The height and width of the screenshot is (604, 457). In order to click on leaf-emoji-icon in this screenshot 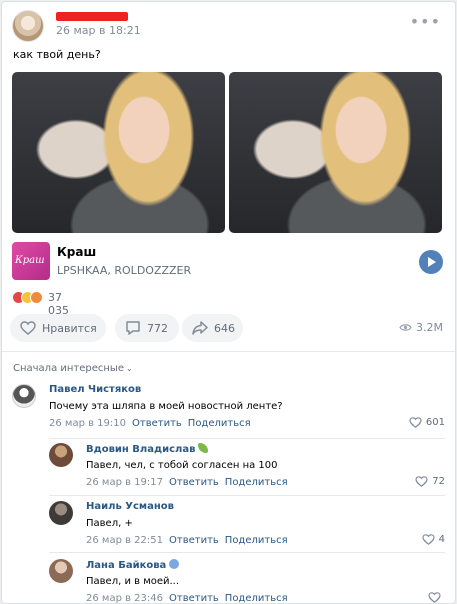, I will do `click(203, 448)`.